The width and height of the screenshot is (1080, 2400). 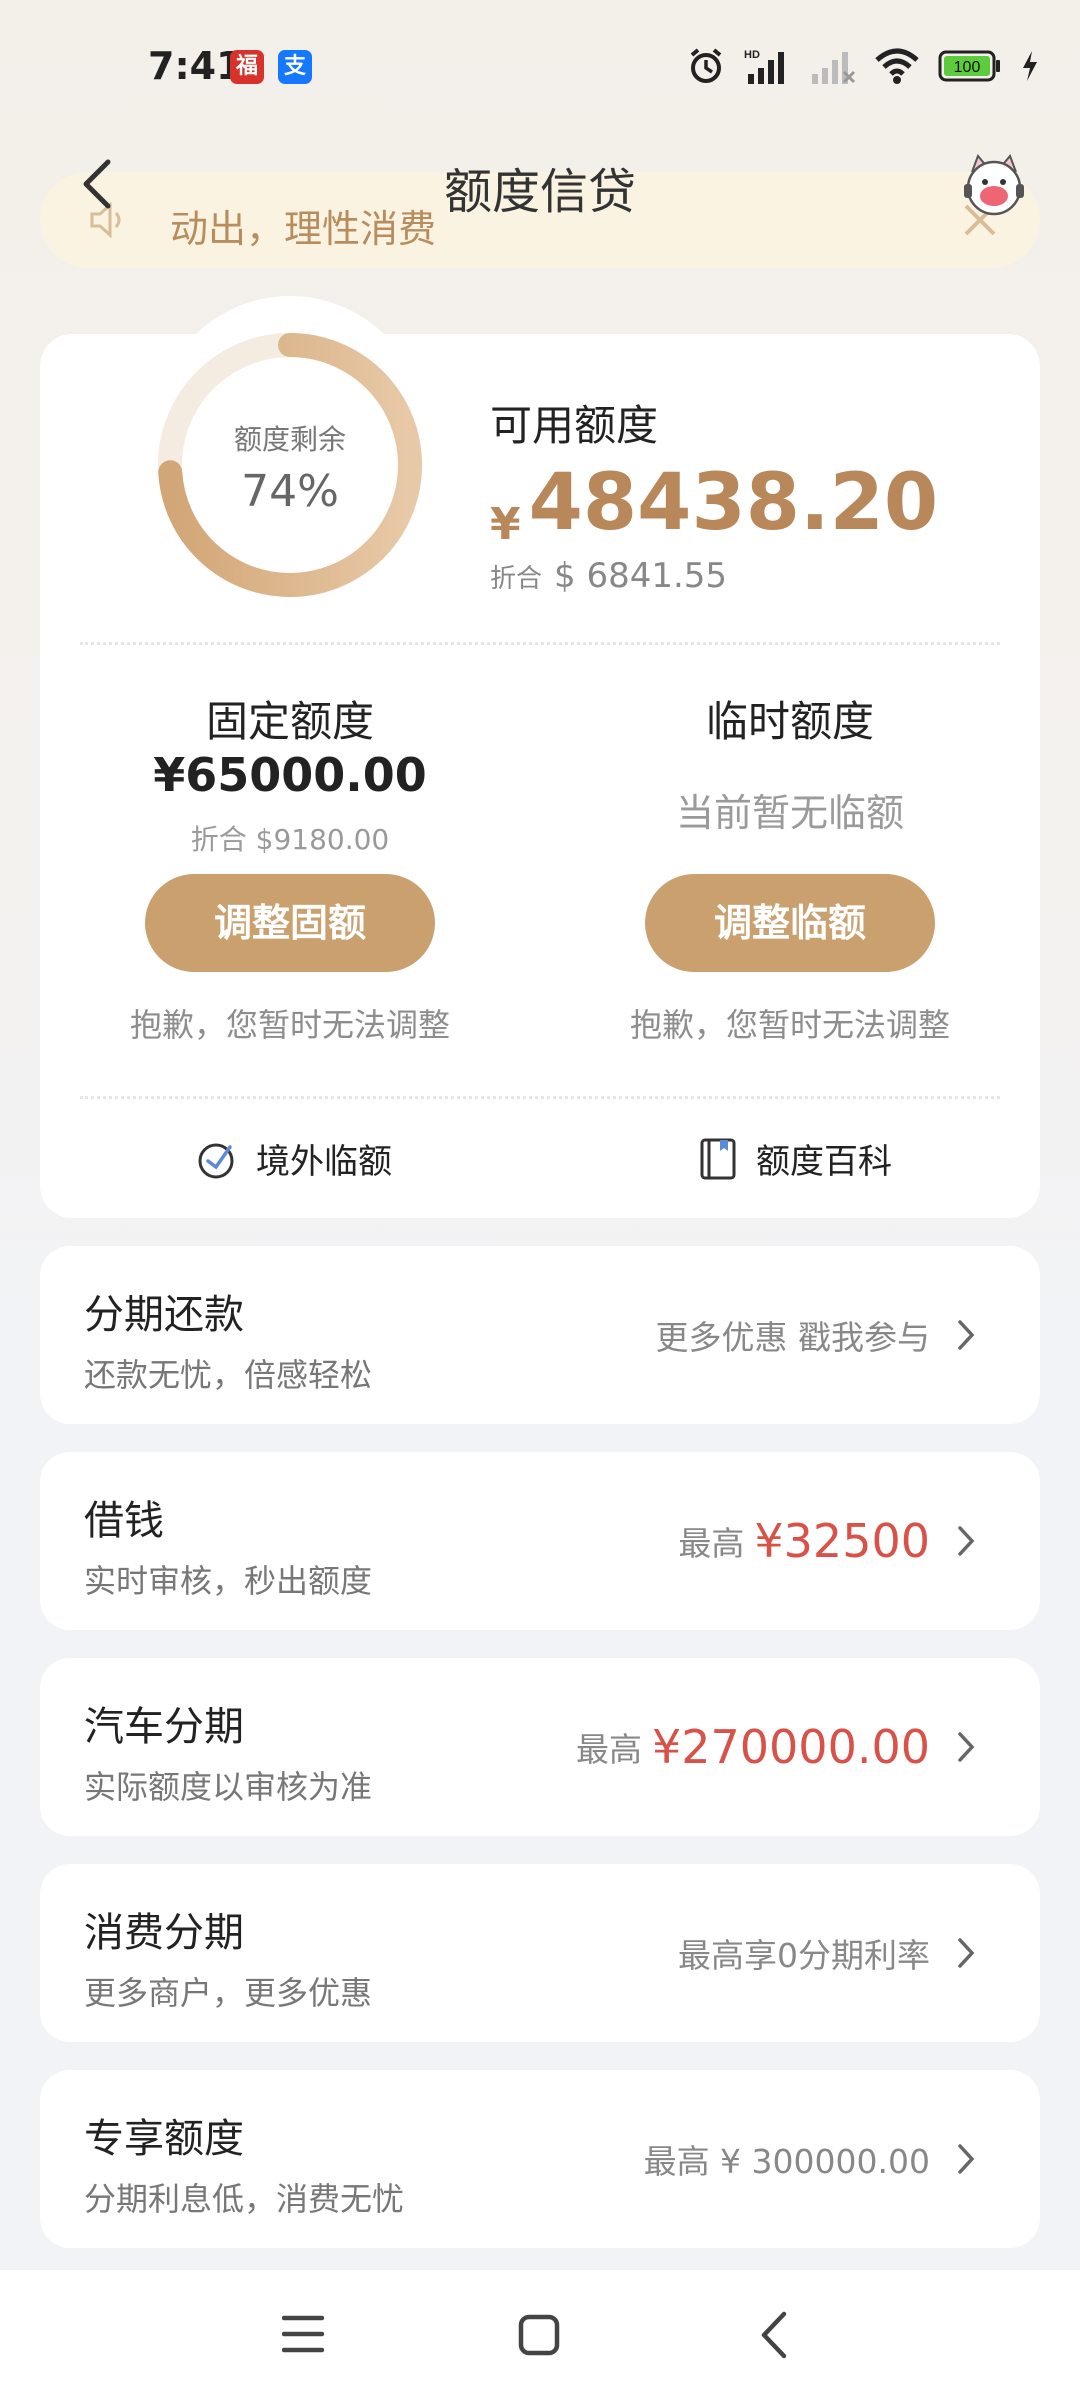 I want to click on overseas-credit-label: 境外临额, so click(x=324, y=1162).